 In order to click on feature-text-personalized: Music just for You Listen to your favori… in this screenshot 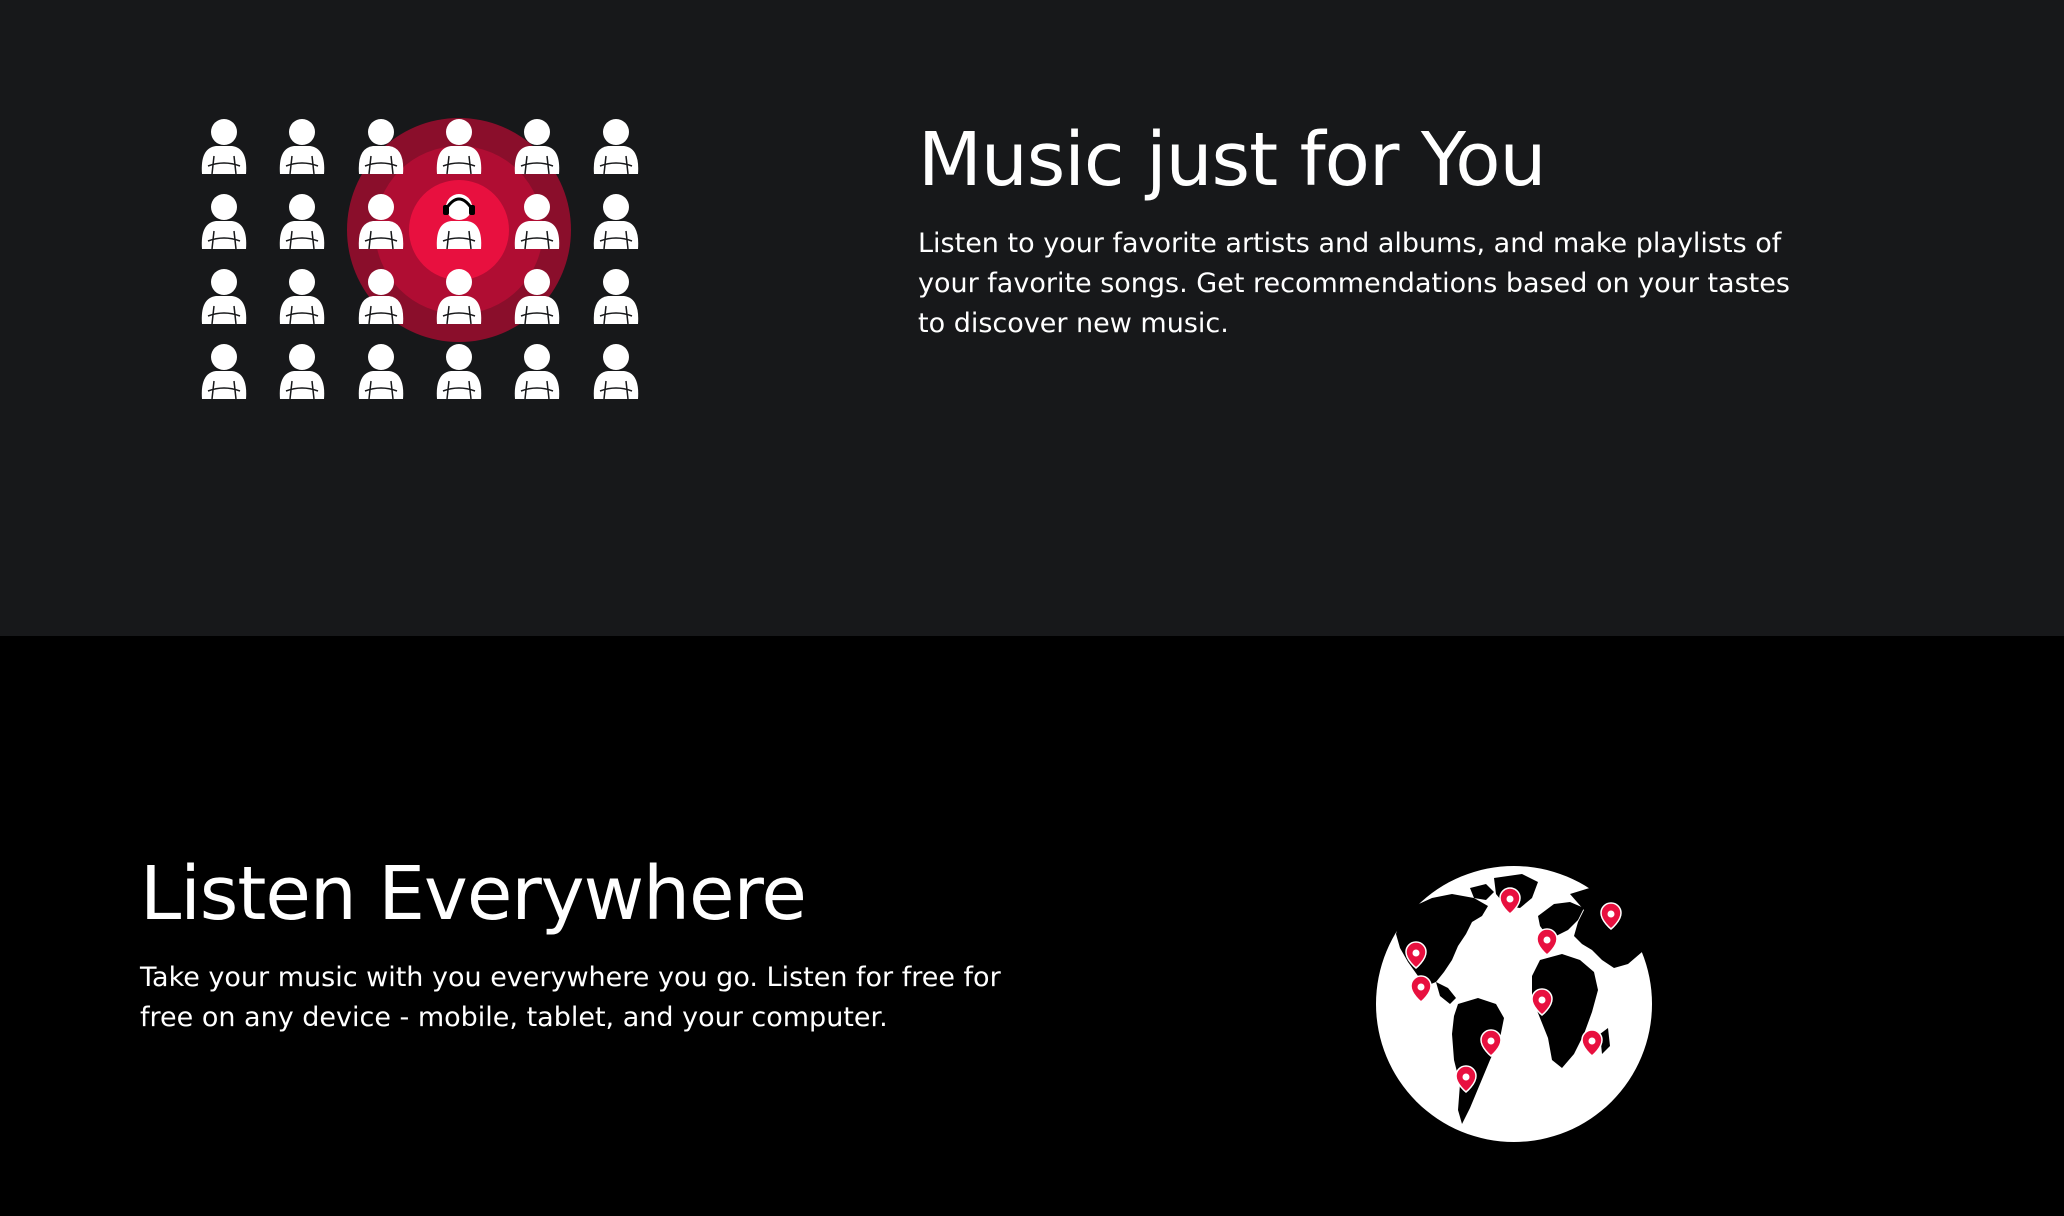, I will do `click(1368, 228)`.